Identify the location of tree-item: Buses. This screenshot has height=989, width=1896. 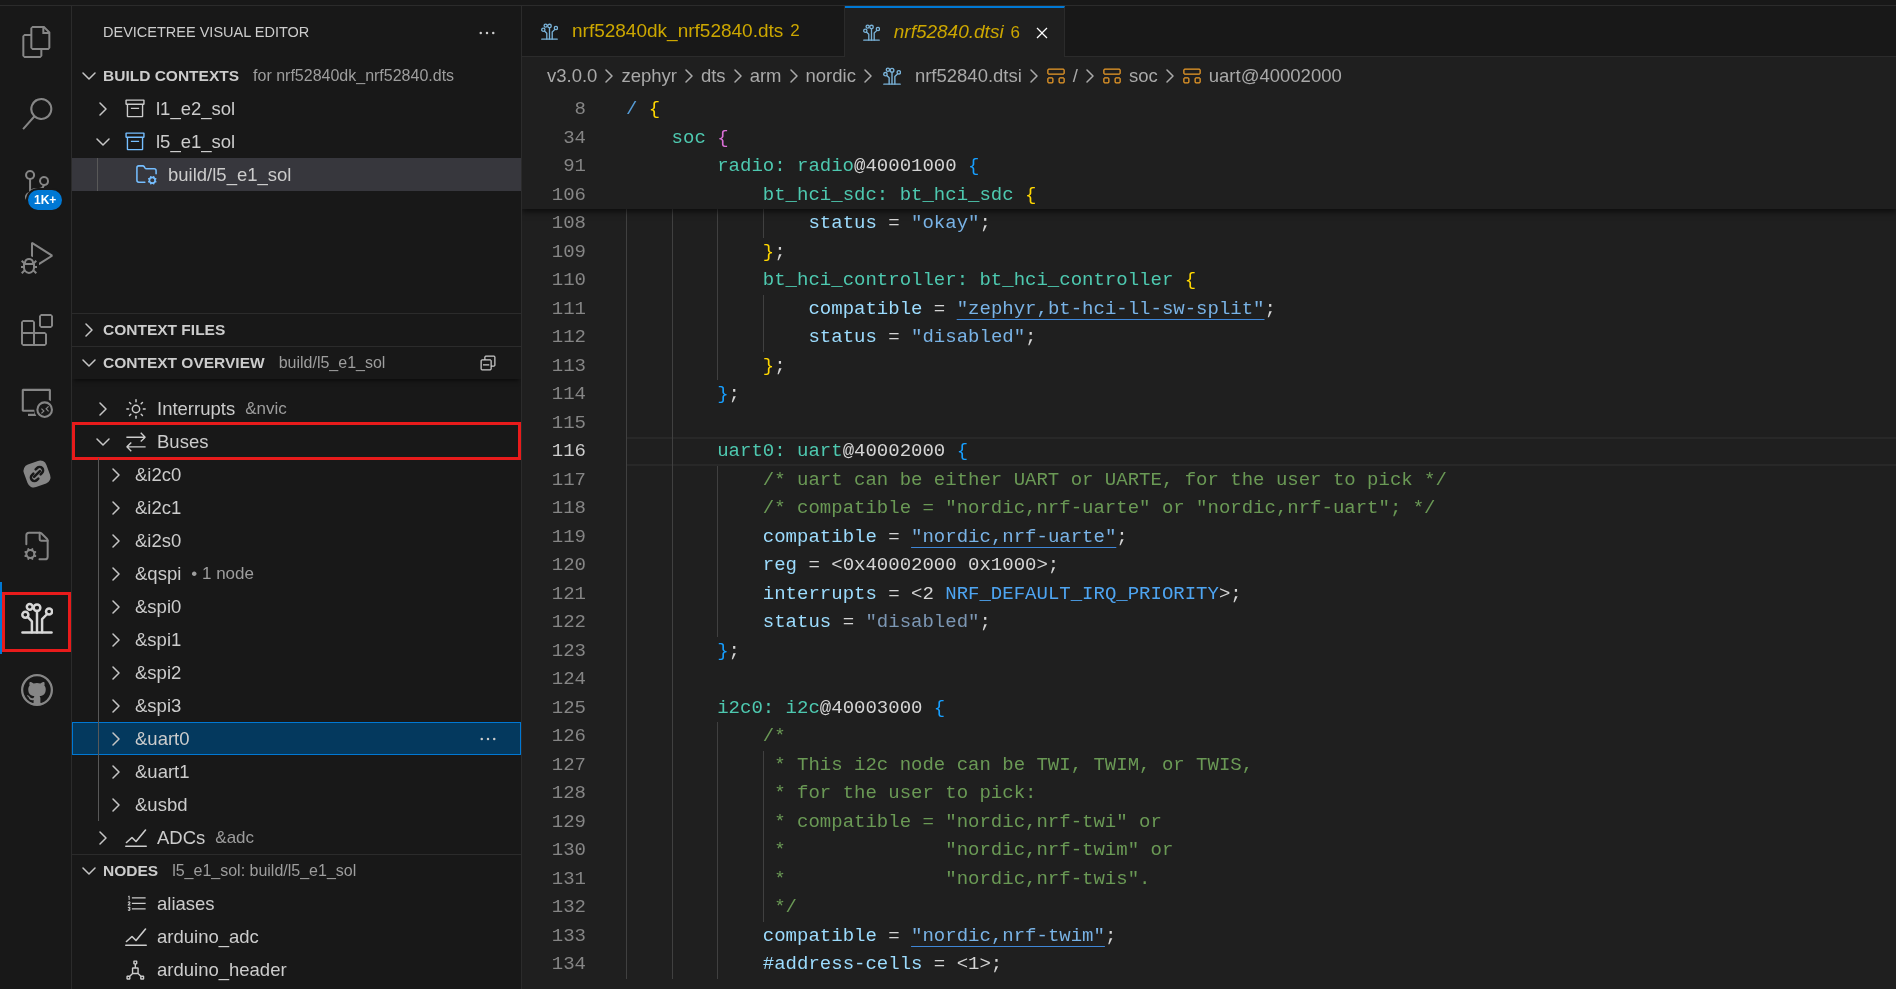
(296, 441).